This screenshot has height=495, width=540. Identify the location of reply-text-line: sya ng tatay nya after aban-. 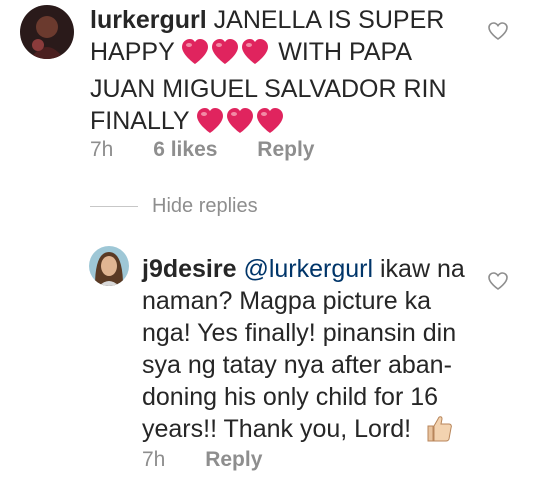
(297, 365).